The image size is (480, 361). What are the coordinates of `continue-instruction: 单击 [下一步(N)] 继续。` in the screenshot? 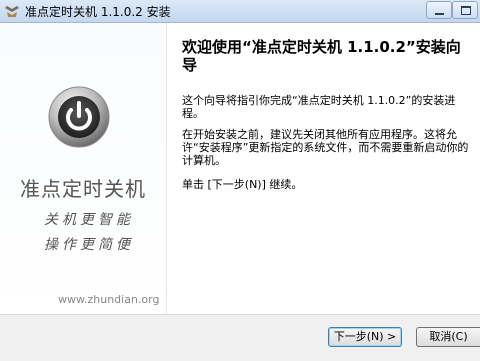 It's located at (242, 184).